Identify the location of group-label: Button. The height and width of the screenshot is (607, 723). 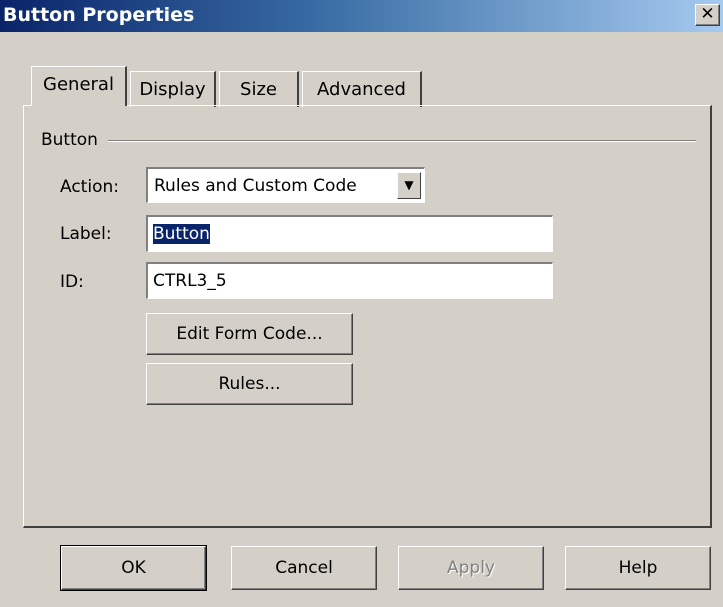
(69, 140).